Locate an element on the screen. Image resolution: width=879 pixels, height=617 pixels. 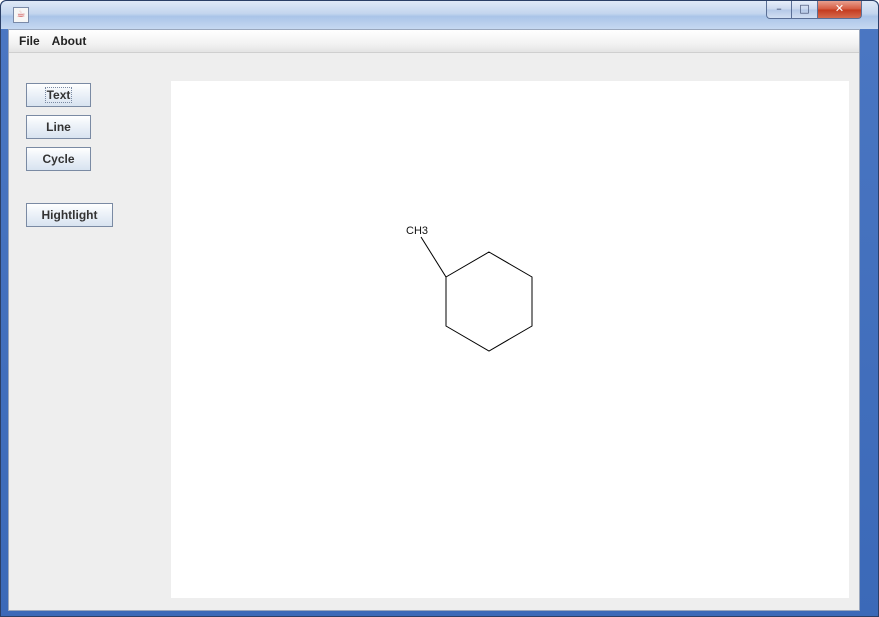
text-tool-button: Text is located at coordinates (58, 95).